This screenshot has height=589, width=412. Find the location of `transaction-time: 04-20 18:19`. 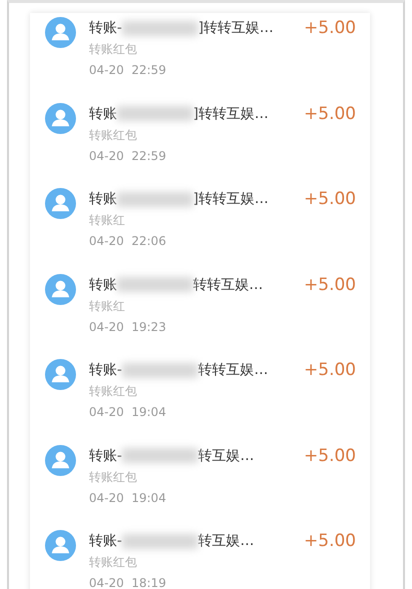

transaction-time: 04-20 18:19 is located at coordinates (127, 582).